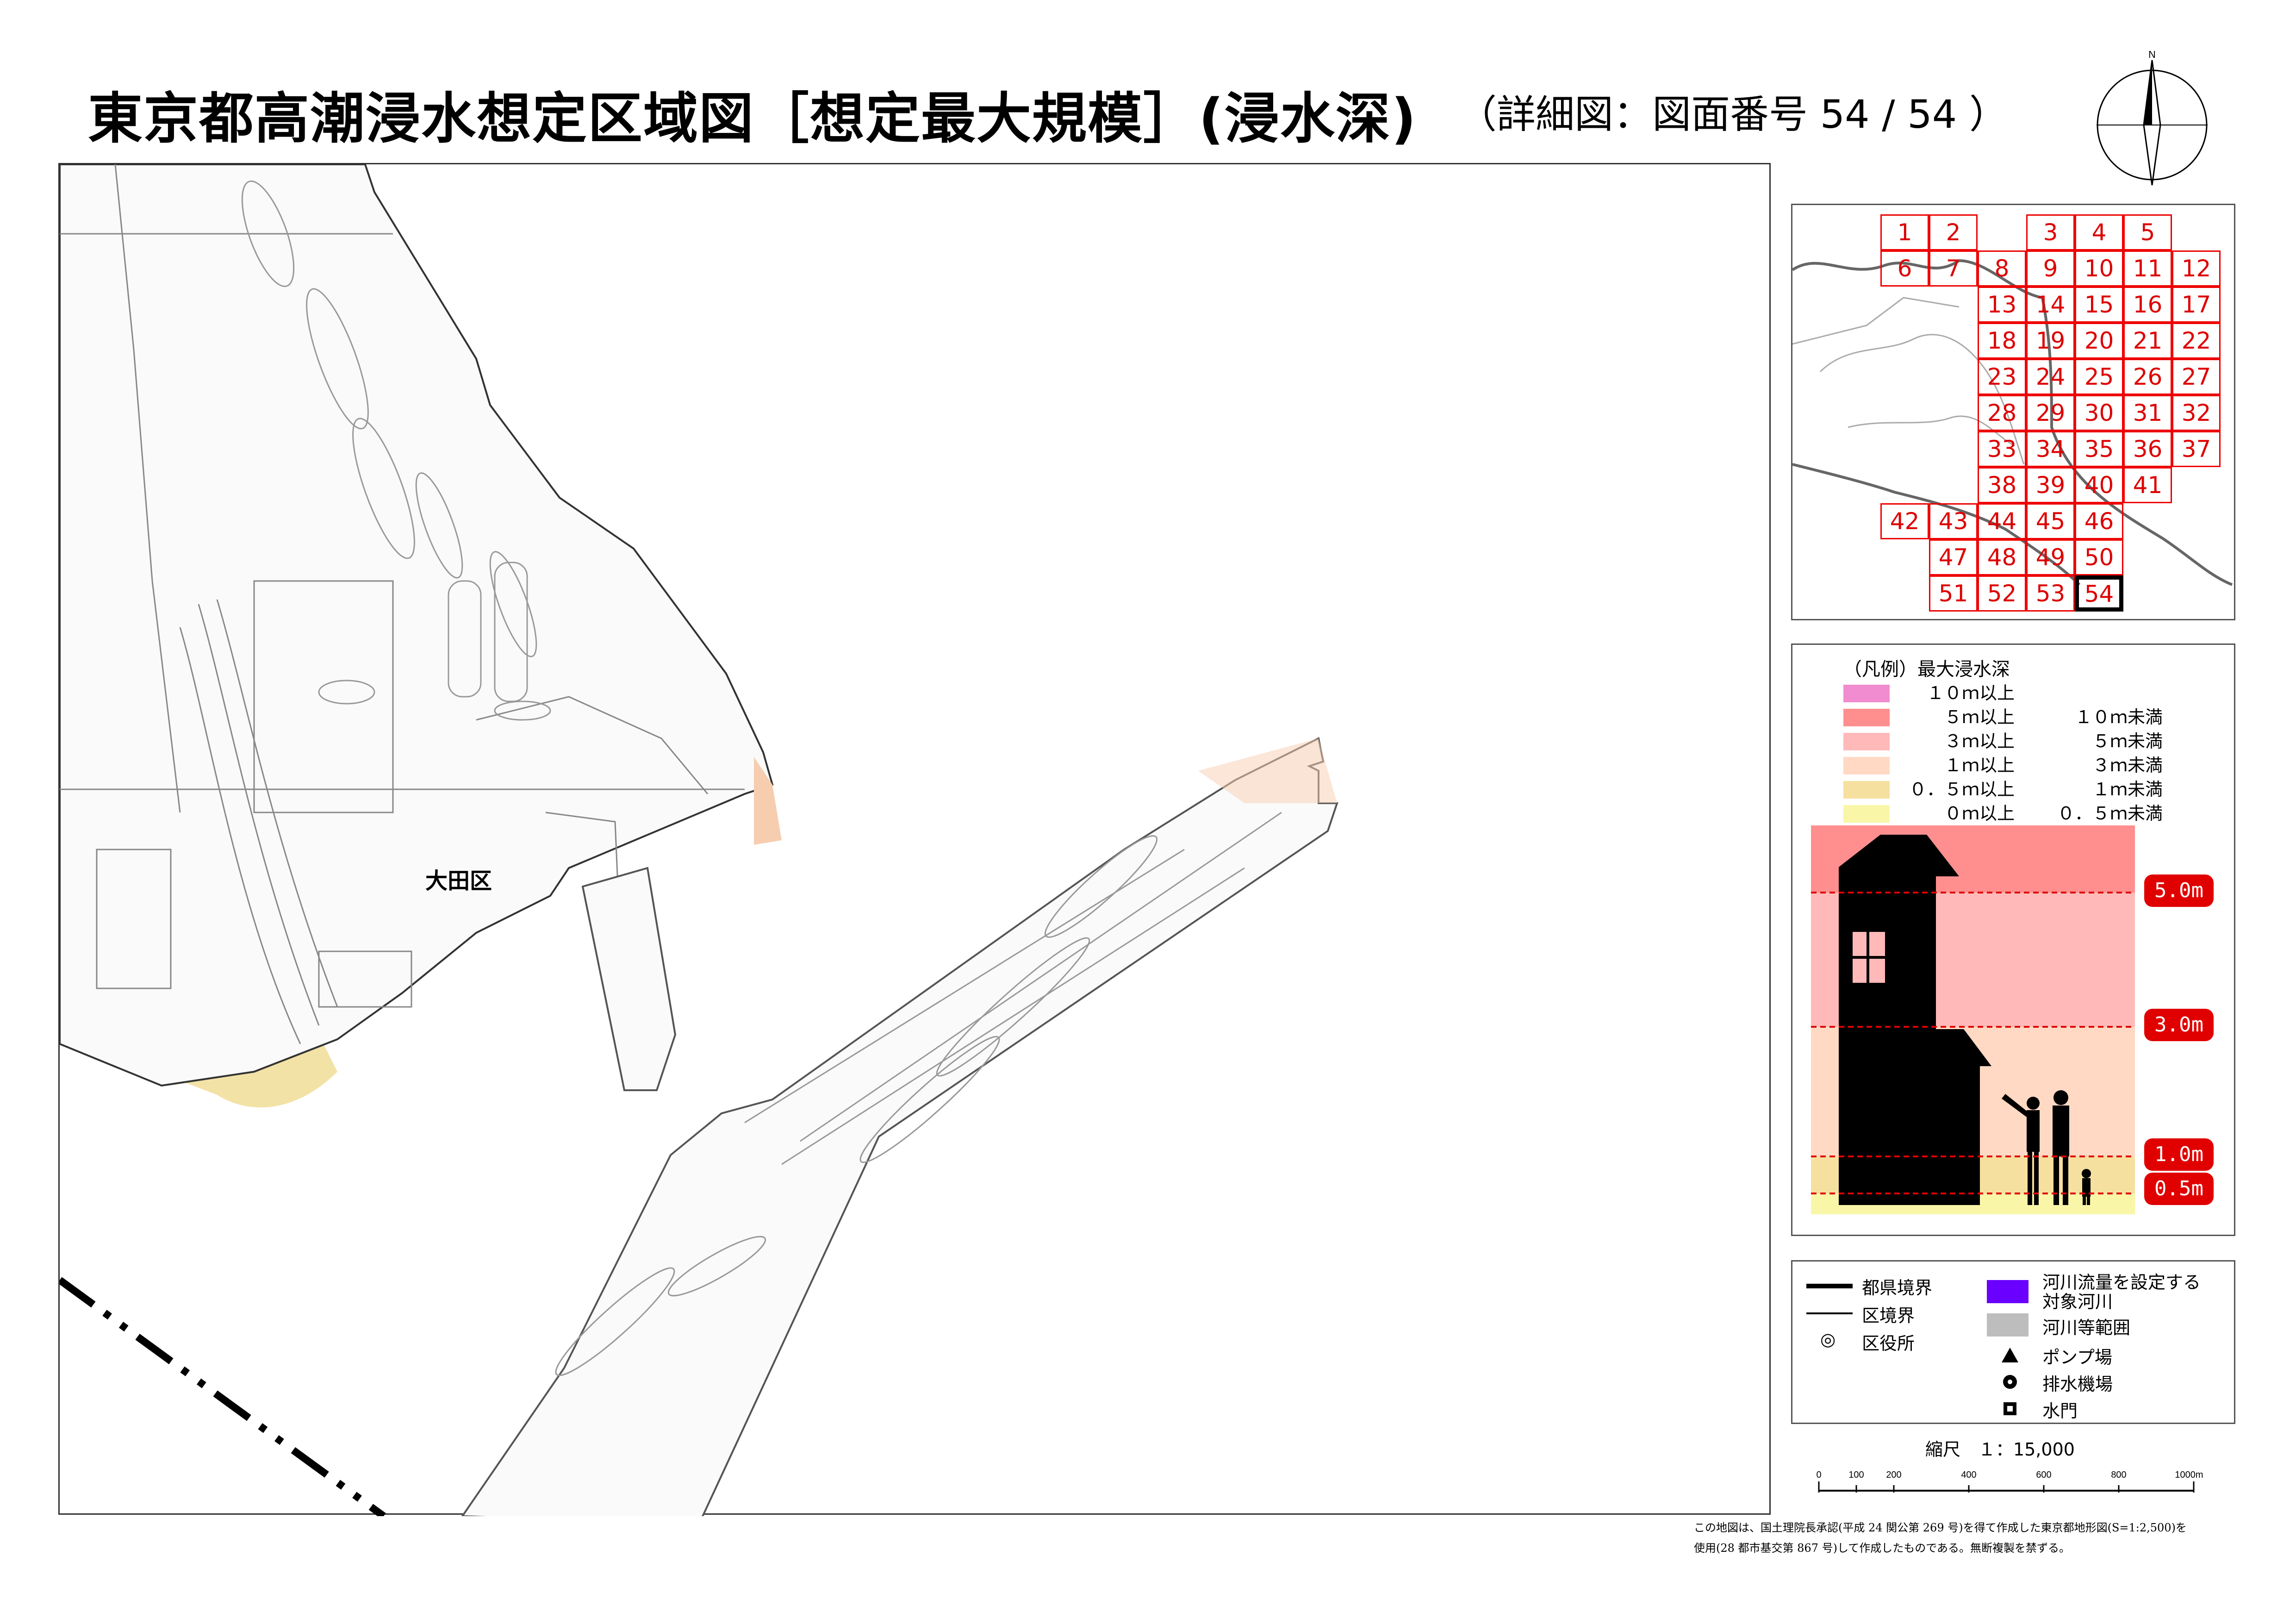 This screenshot has width=2296, height=1624. Describe the element at coordinates (2033, 789) in the screenshot. I see `legend-row: ０．５ｍ以上 １ｍ未満` at that location.